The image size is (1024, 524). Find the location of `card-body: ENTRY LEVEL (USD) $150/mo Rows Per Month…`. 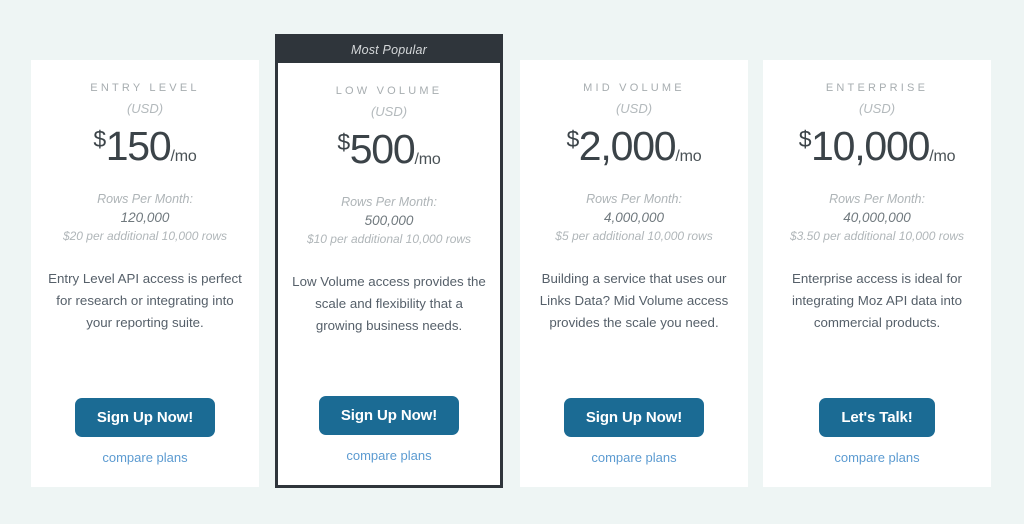

card-body: ENTRY LEVEL (USD) $150/mo Rows Per Month… is located at coordinates (145, 197).